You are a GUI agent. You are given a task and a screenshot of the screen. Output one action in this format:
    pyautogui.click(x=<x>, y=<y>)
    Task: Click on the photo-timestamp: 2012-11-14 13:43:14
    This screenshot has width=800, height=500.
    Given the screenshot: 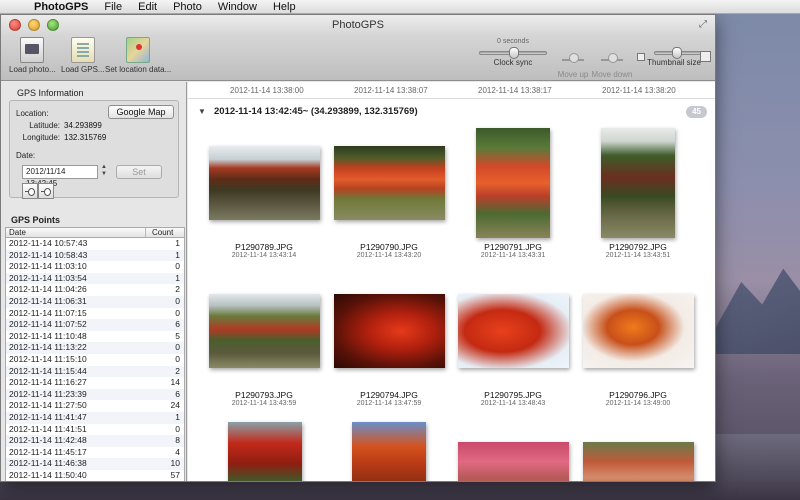 What is the action you would take?
    pyautogui.click(x=264, y=255)
    